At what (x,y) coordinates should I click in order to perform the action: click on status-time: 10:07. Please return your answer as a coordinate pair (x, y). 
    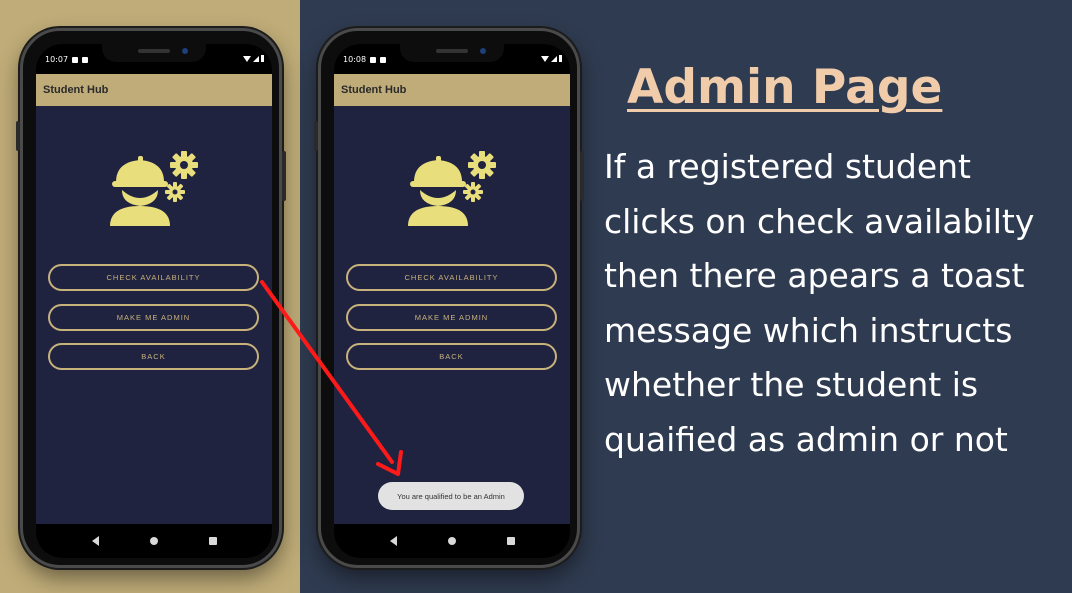
    Looking at the image, I should click on (57, 59).